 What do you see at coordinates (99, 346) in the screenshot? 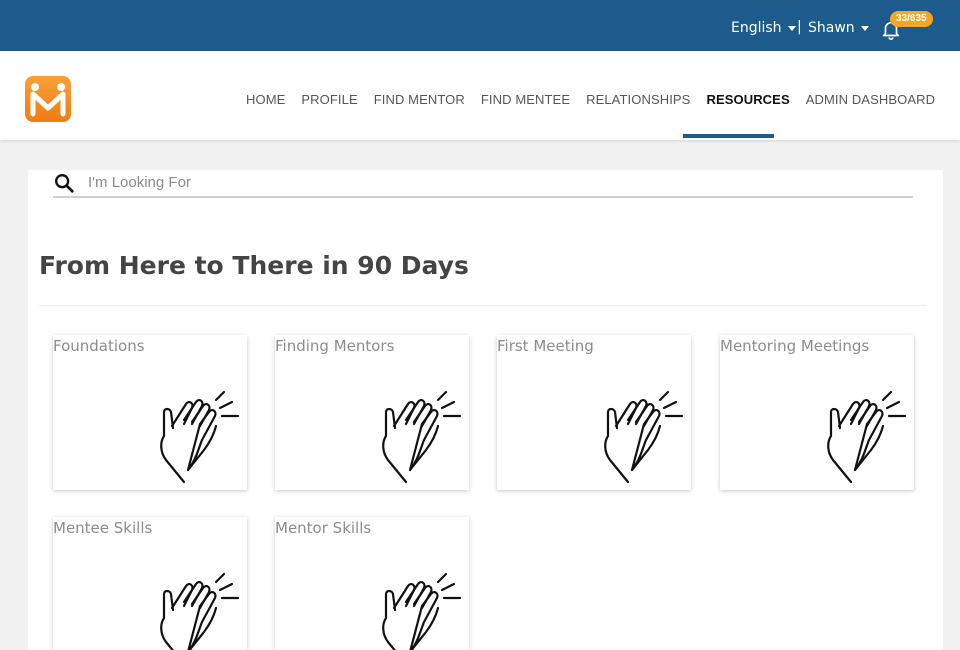
I see `card-title: Foundations` at bounding box center [99, 346].